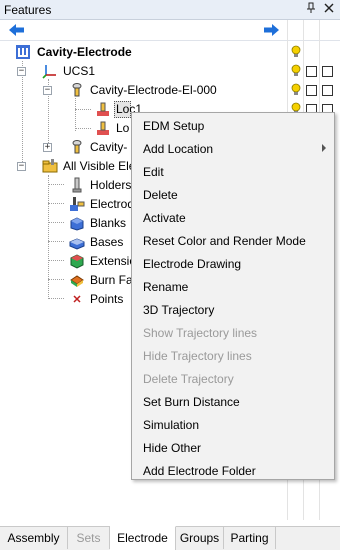 This screenshot has width=340, height=550. I want to click on menu-item-label: Reset Color and Render Mode, so click(224, 241).